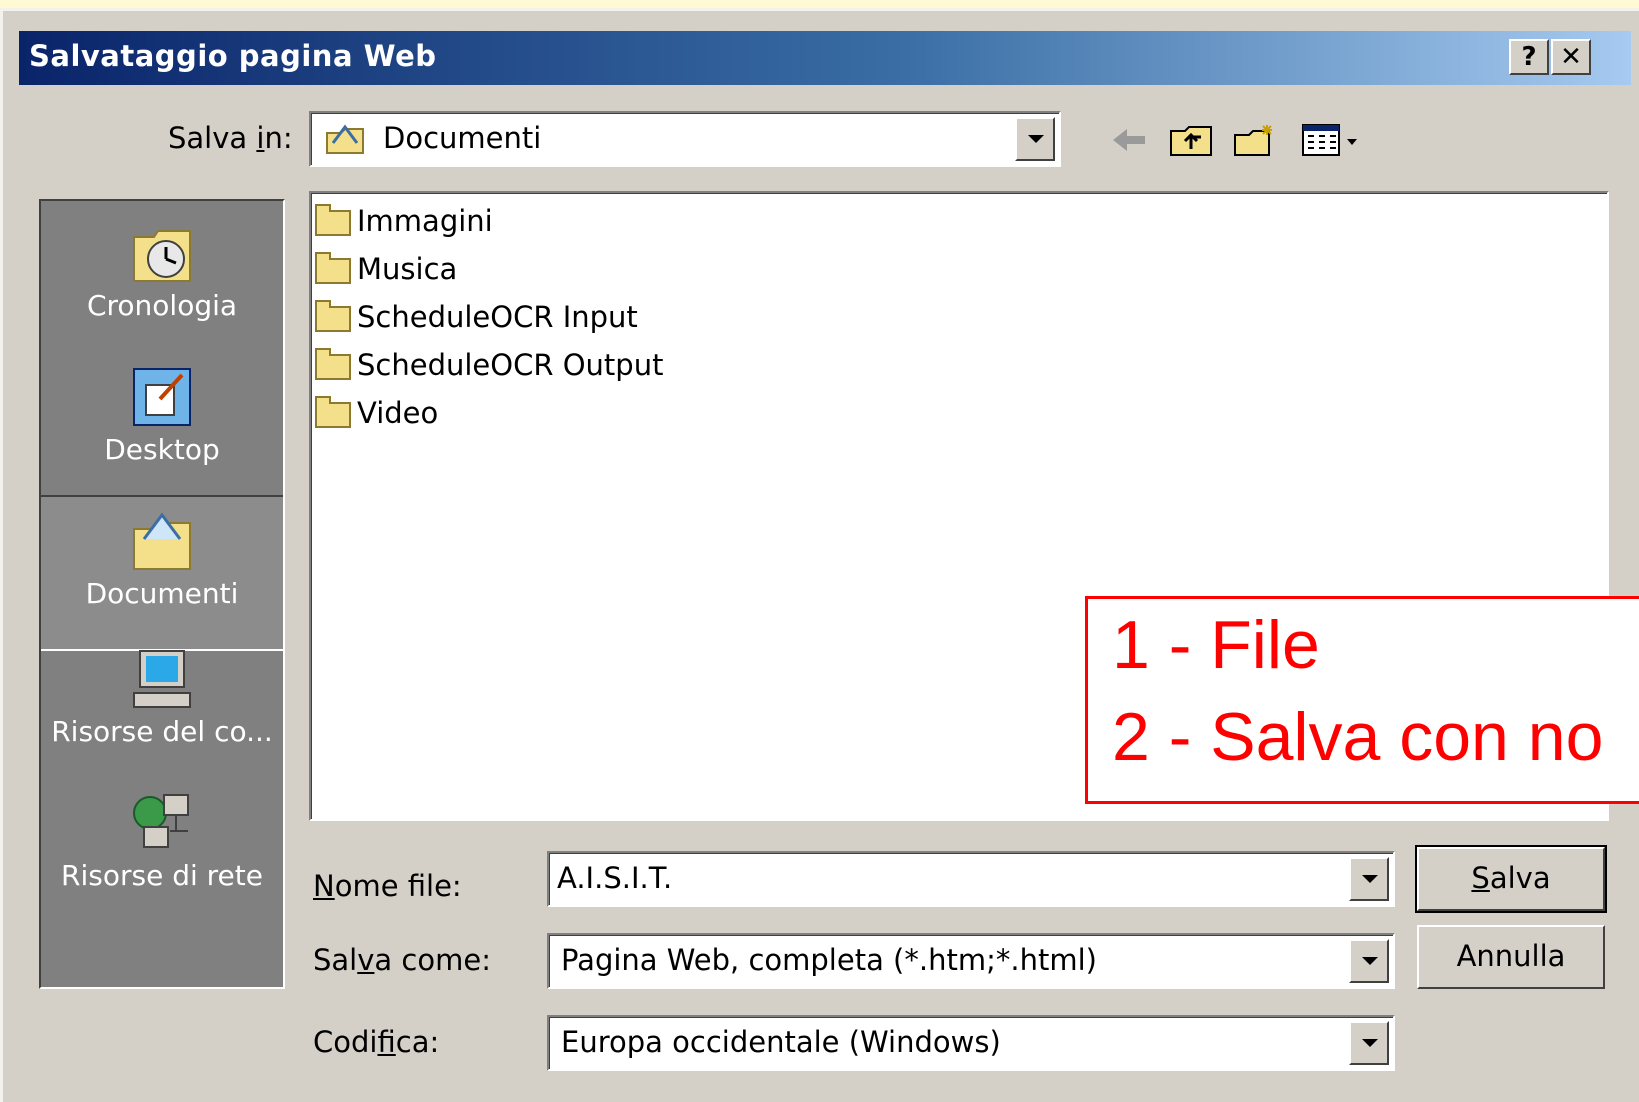  What do you see at coordinates (162, 449) in the screenshot?
I see `place-label: Desktop` at bounding box center [162, 449].